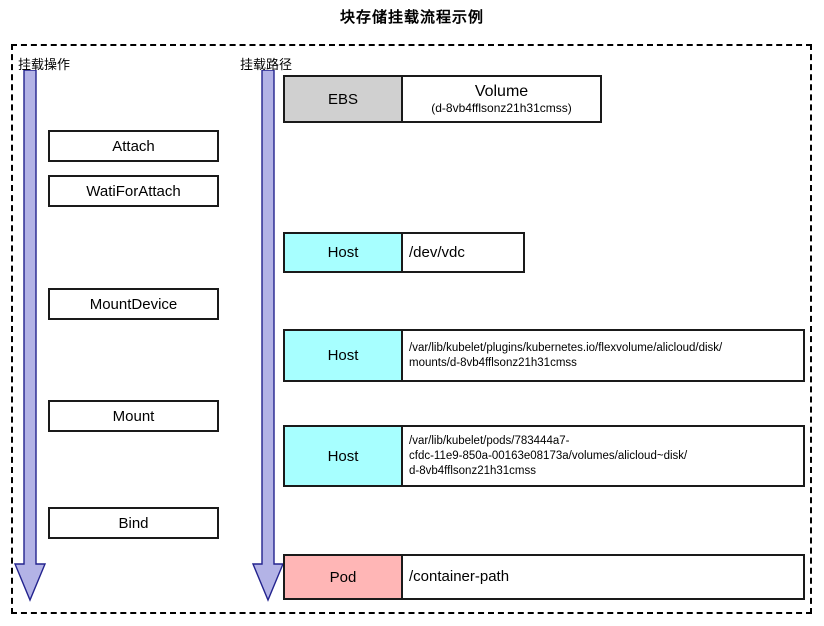 This screenshot has width=824, height=626. I want to click on path-label-pod: Pod, so click(344, 577).